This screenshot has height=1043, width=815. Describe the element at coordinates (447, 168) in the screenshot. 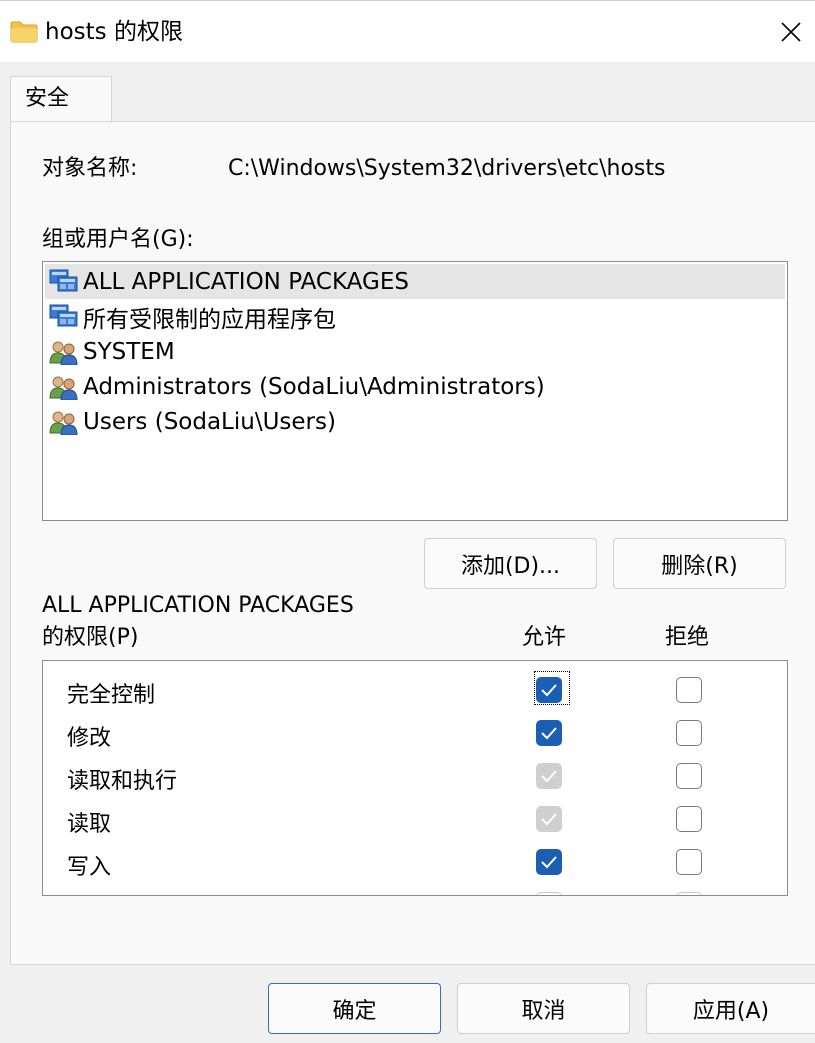

I see `object-name-value: C:\Windows\System32\drivers\etc\hosts` at that location.